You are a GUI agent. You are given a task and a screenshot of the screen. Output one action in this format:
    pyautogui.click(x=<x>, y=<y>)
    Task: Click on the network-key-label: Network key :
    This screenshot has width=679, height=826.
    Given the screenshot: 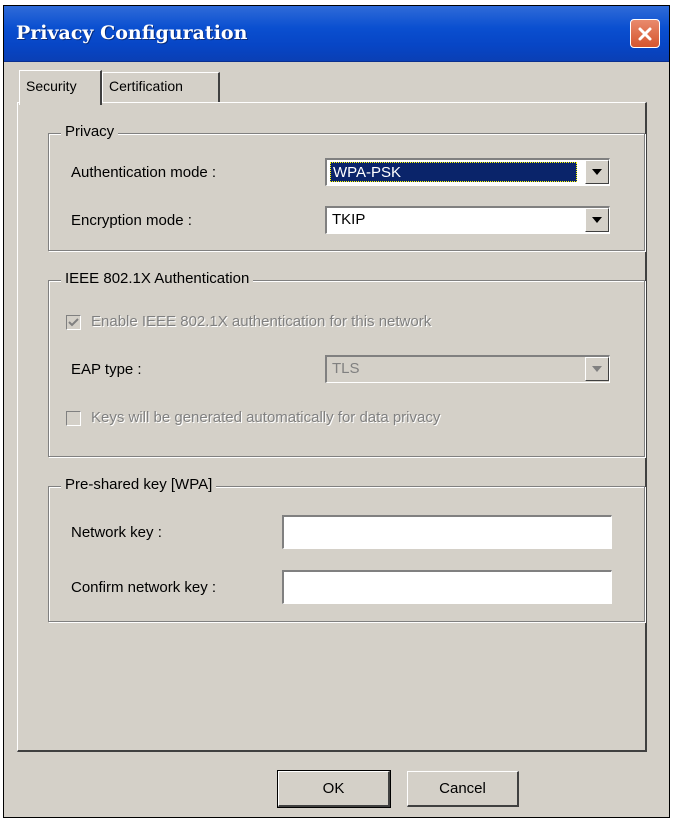 What is the action you would take?
    pyautogui.click(x=116, y=532)
    